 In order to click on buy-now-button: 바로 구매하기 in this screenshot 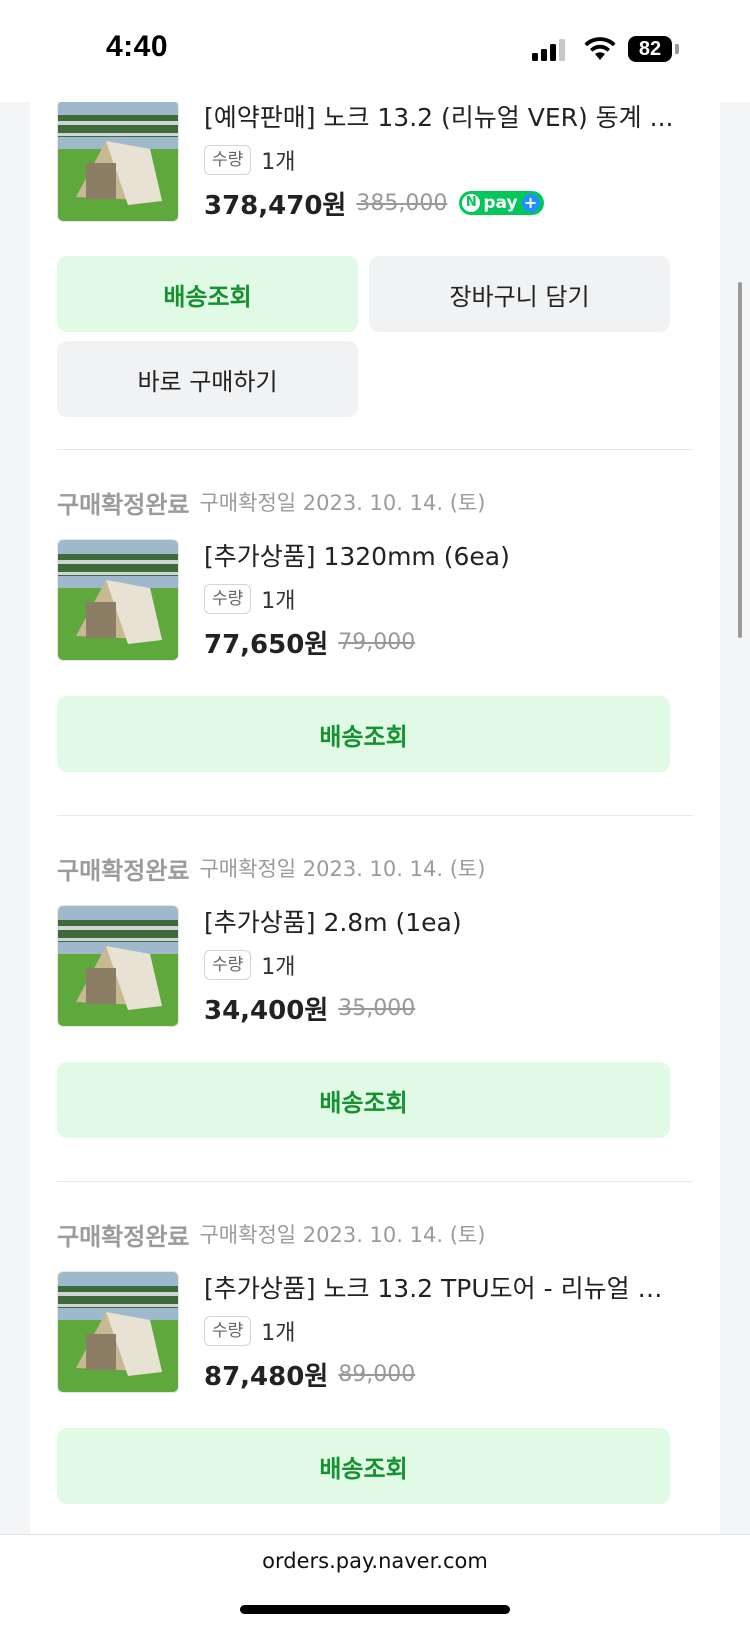, I will do `click(207, 379)`.